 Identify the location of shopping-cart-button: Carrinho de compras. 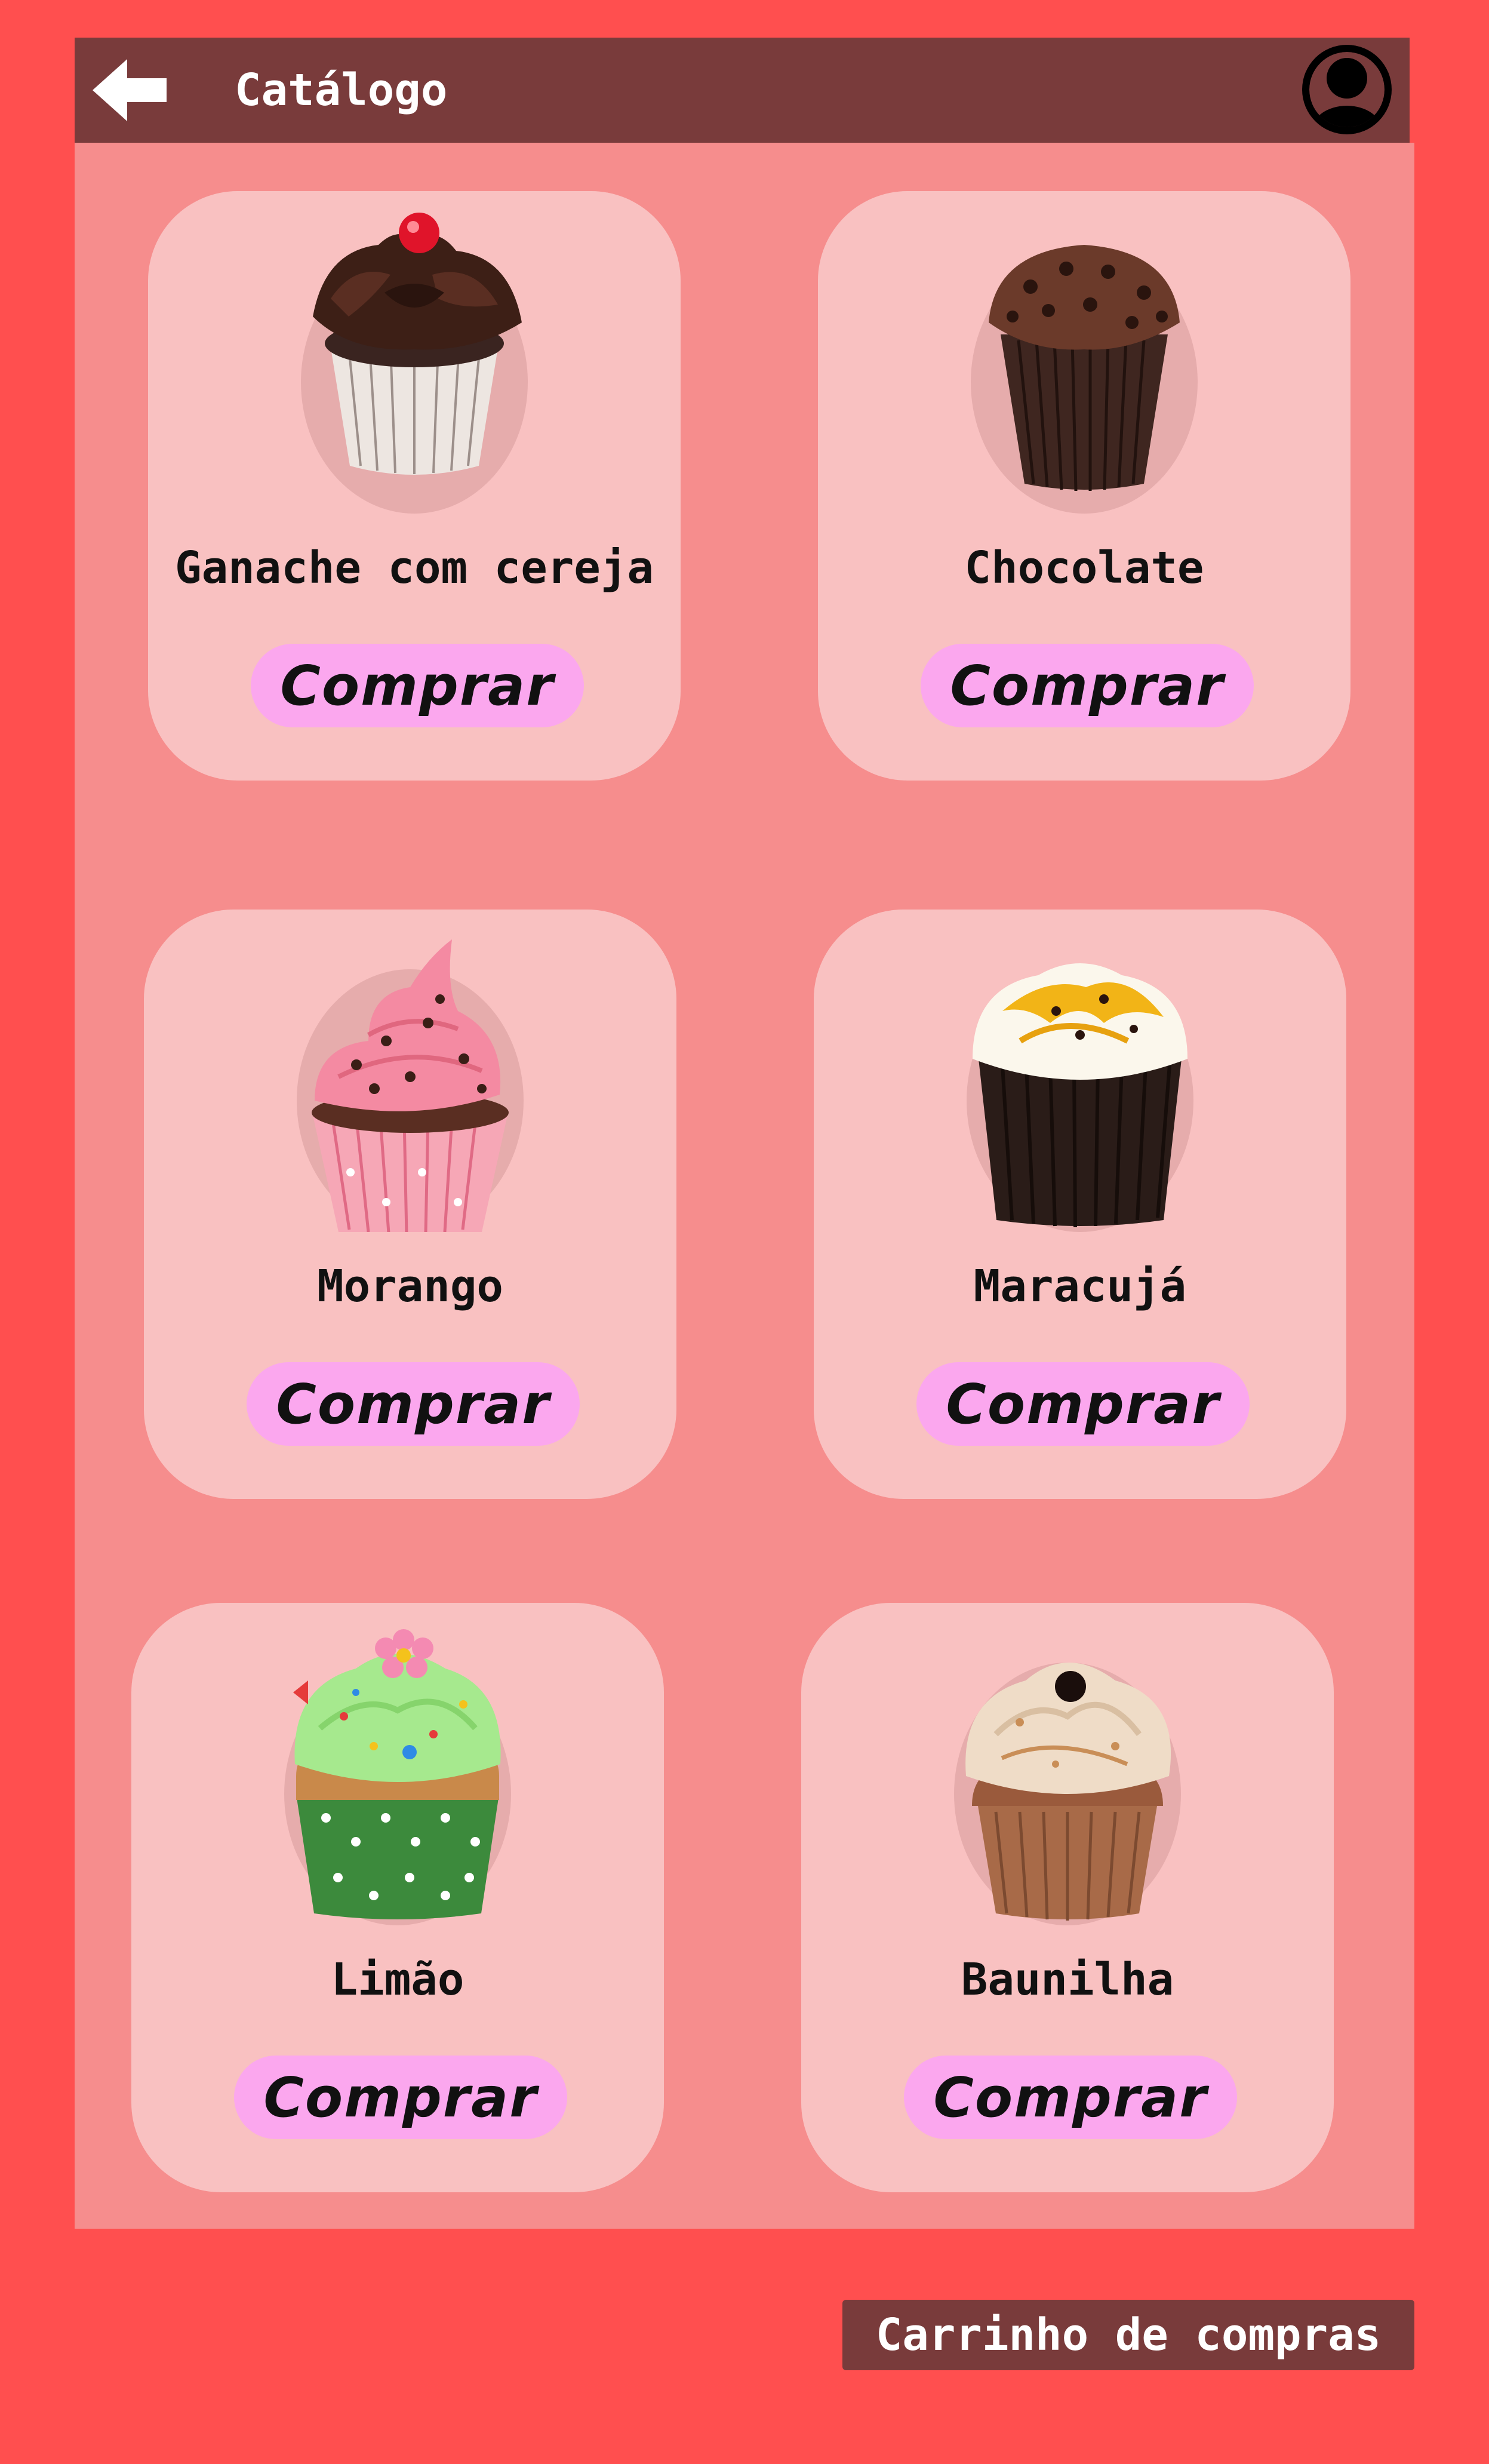
(1128, 2335).